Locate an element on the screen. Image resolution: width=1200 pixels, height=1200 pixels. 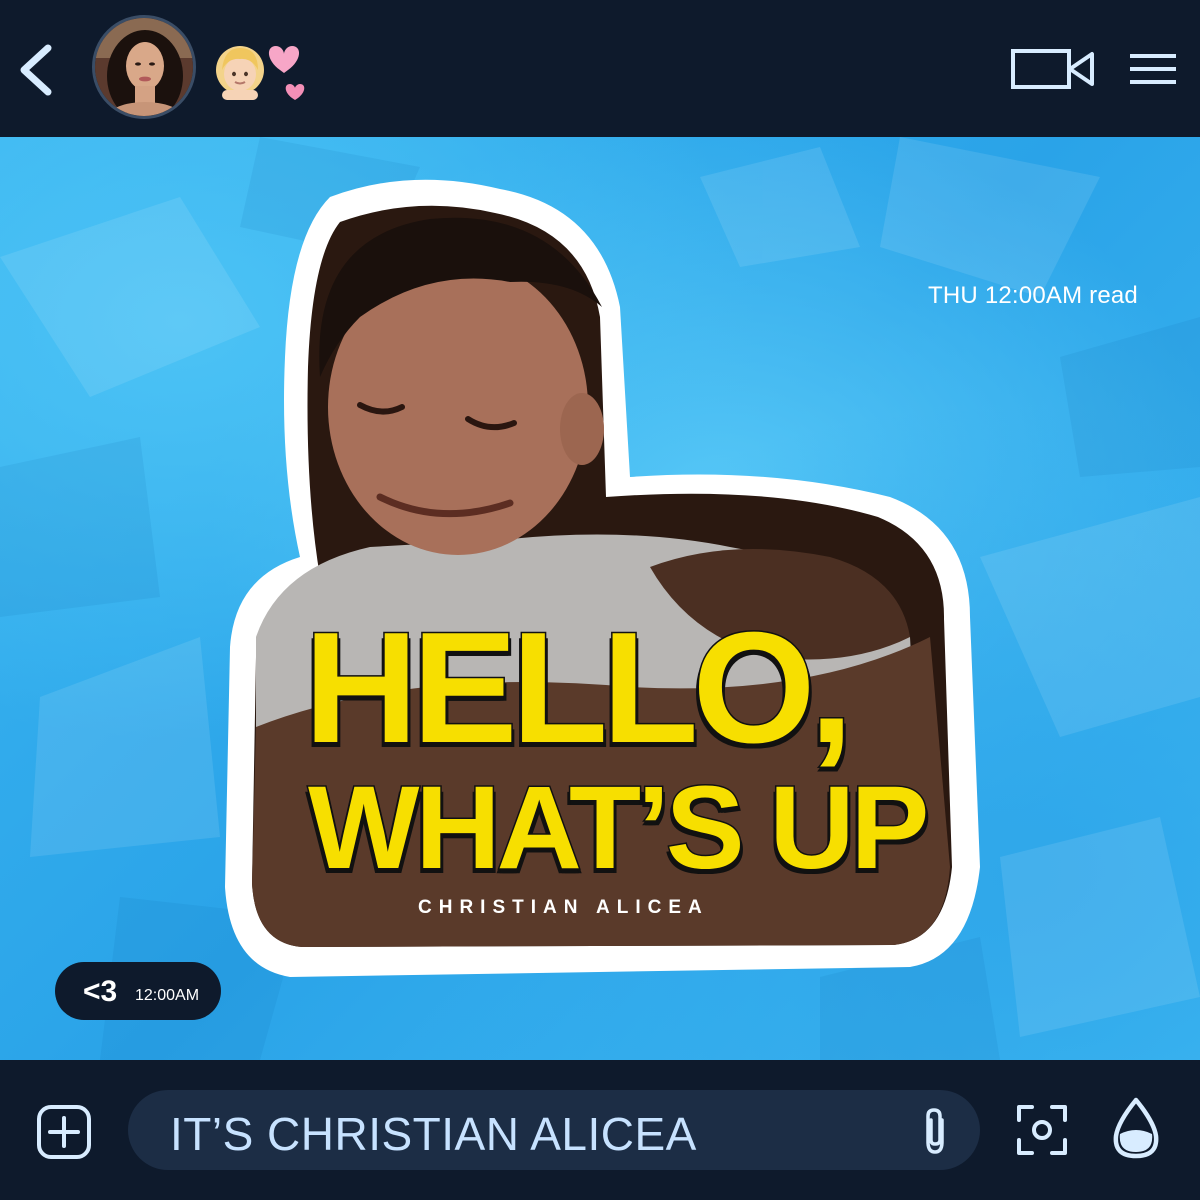
chevron-left-icon is located at coordinates (36, 70).